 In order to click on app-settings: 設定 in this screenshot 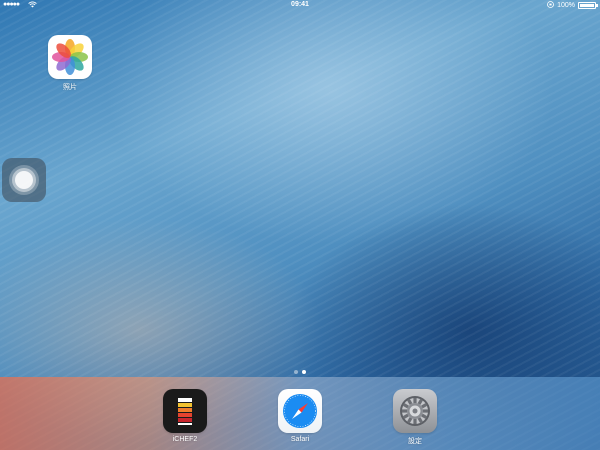, I will do `click(415, 417)`.